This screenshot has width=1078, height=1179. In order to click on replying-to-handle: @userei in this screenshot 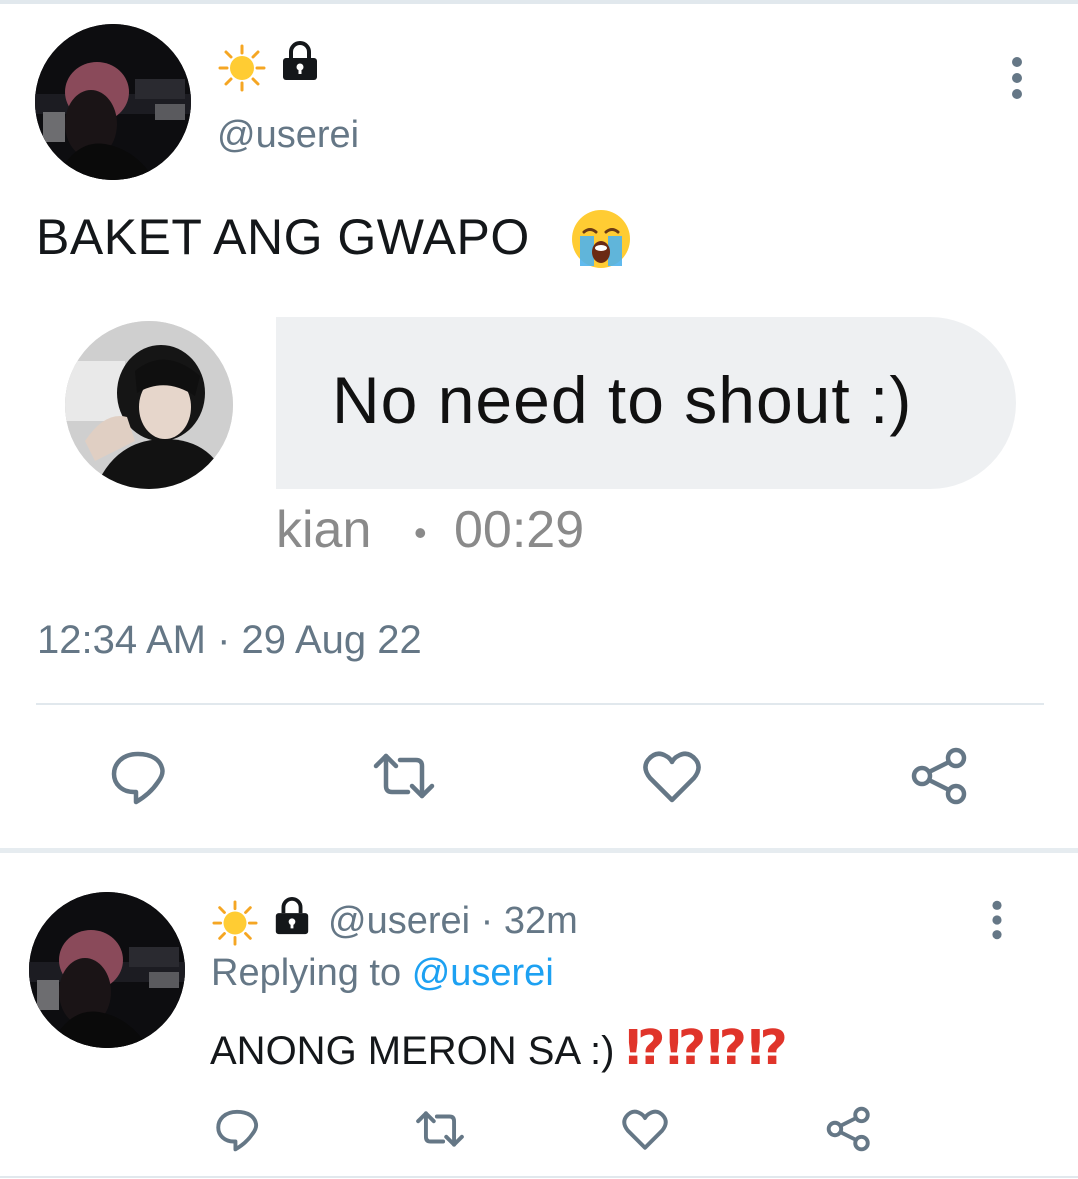, I will do `click(483, 973)`.